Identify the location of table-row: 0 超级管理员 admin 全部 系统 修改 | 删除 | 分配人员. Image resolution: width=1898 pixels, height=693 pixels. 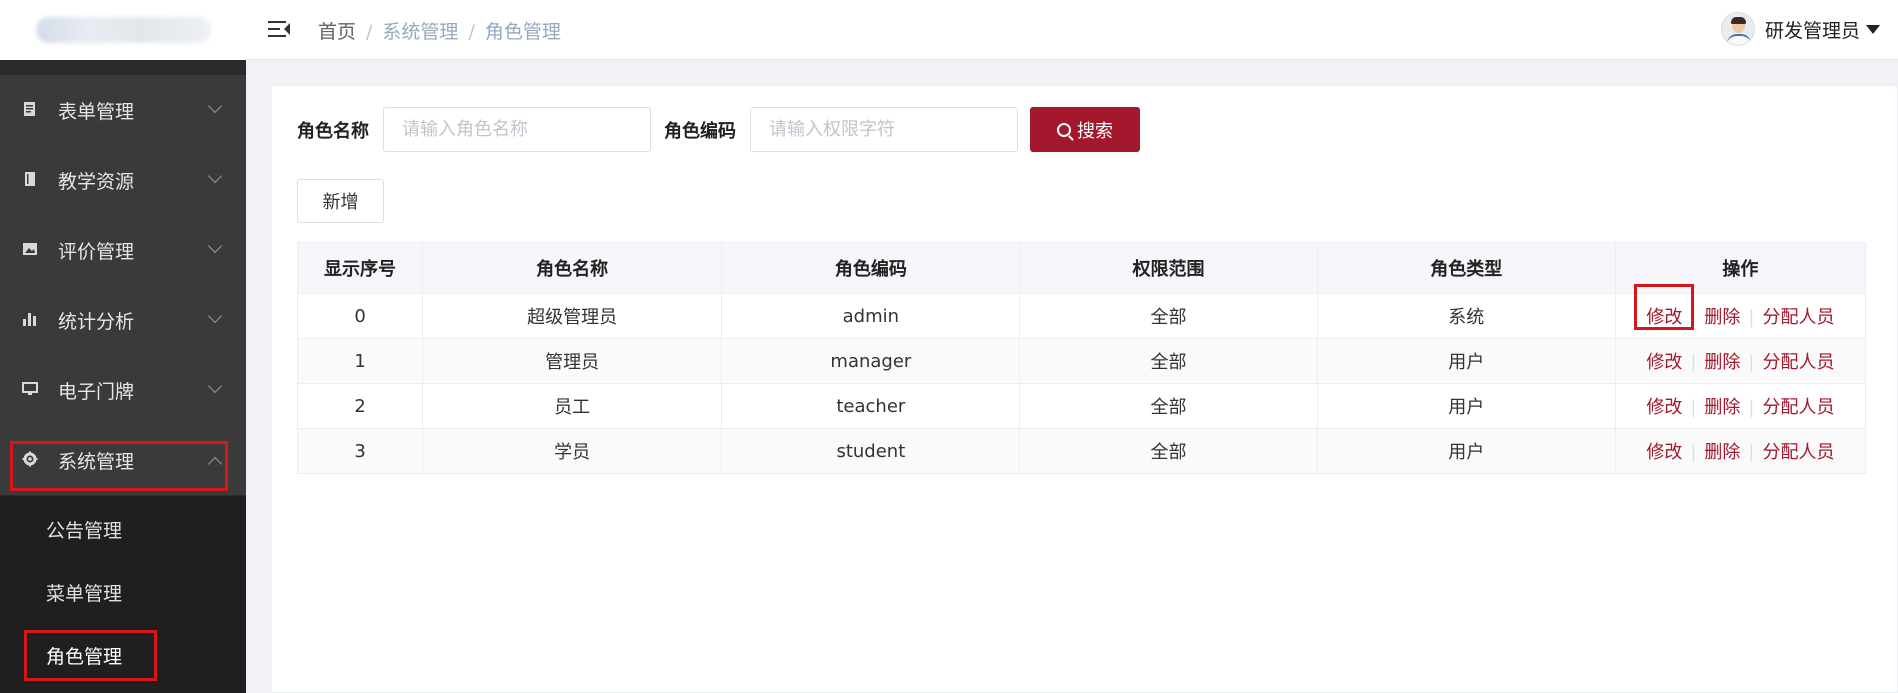
(1081, 316).